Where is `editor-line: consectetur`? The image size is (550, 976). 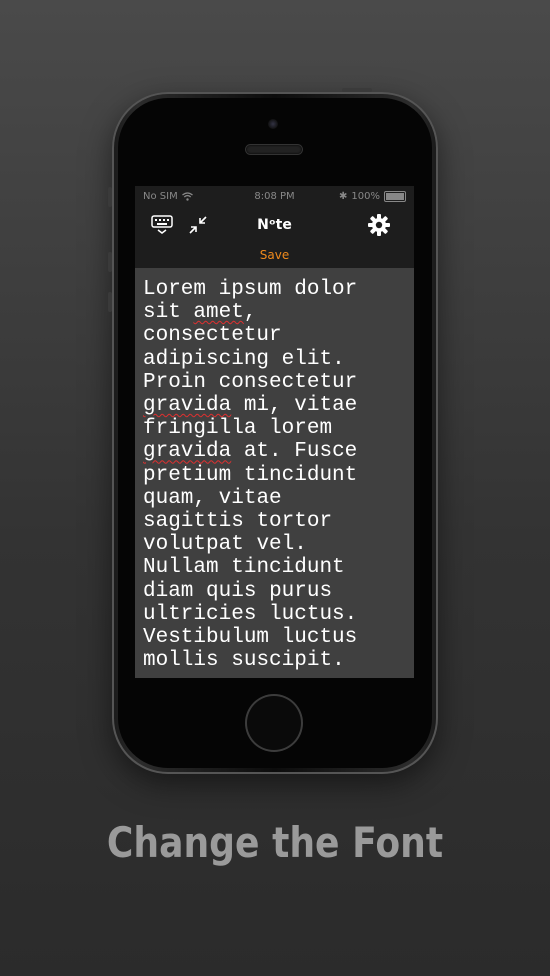 editor-line: consectetur is located at coordinates (212, 336).